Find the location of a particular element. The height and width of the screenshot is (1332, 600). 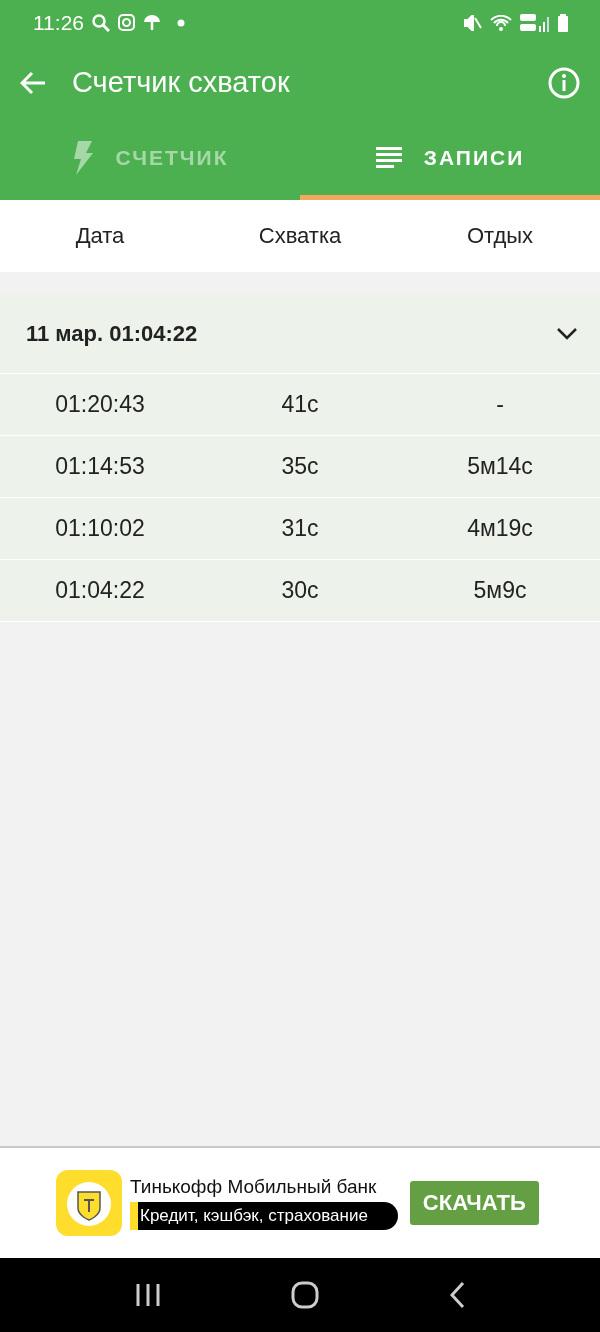

download-button: СКАЧАТЬ is located at coordinates (474, 1203).